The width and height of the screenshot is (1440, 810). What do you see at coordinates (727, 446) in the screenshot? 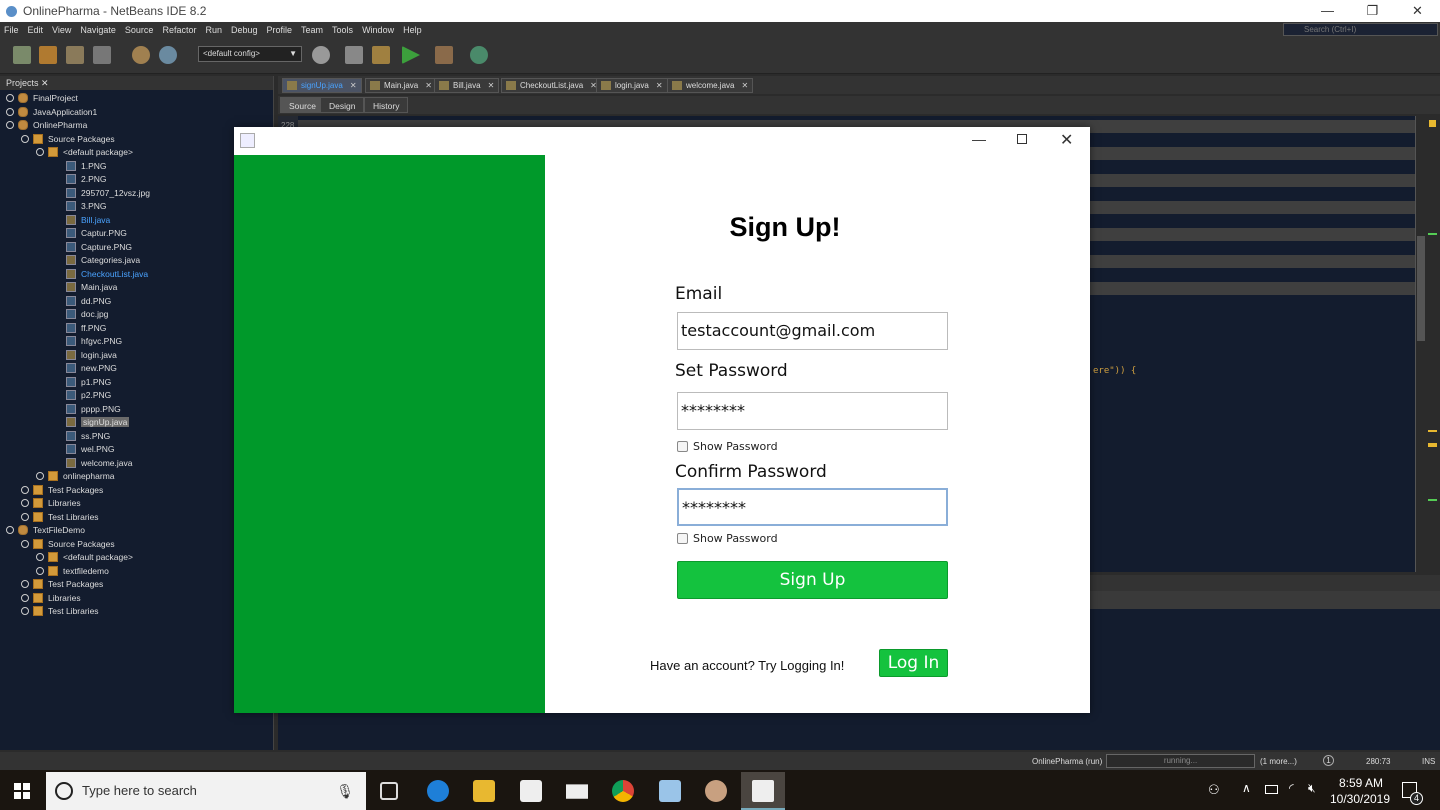
I see `show-password-checkbox: Show Password` at bounding box center [727, 446].